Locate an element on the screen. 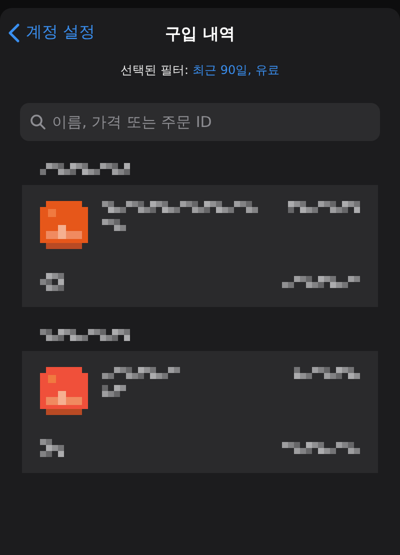 The width and height of the screenshot is (400, 555). page-title: 구입 내역 is located at coordinates (200, 34).